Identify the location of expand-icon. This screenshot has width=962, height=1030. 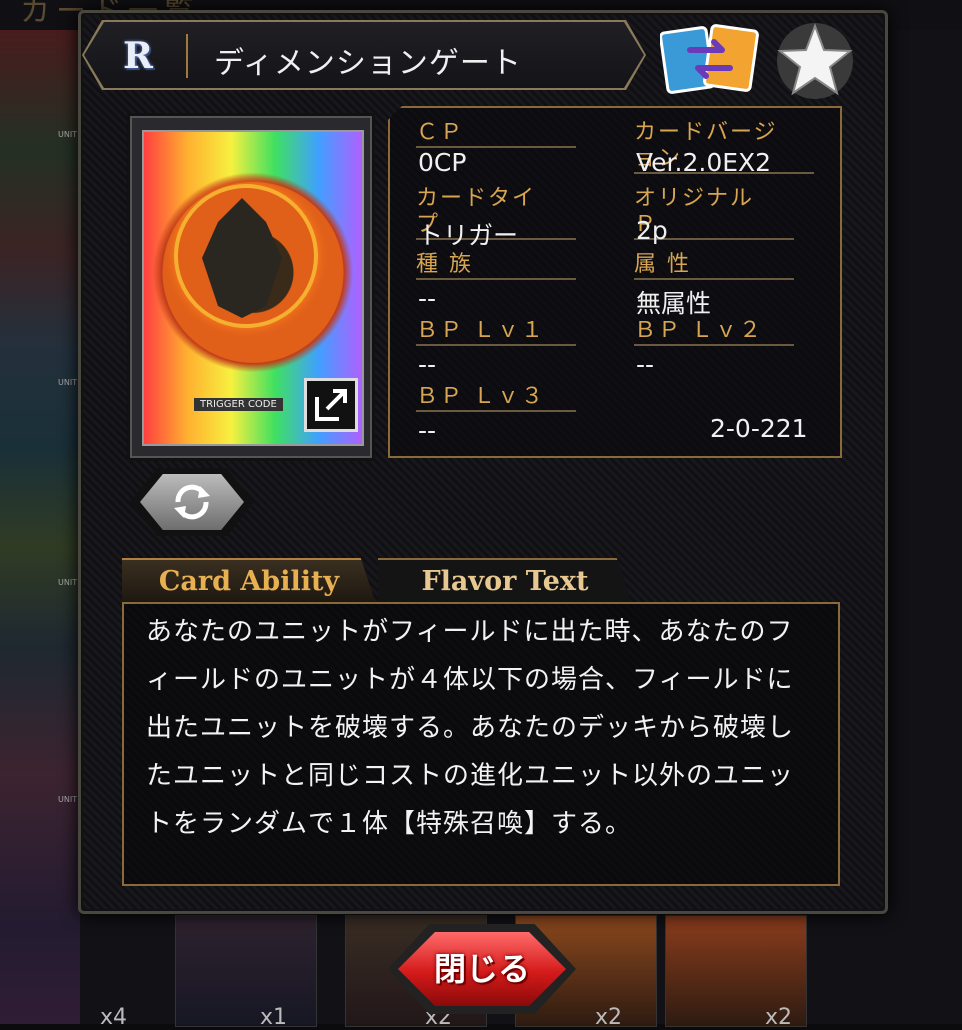
(331, 405).